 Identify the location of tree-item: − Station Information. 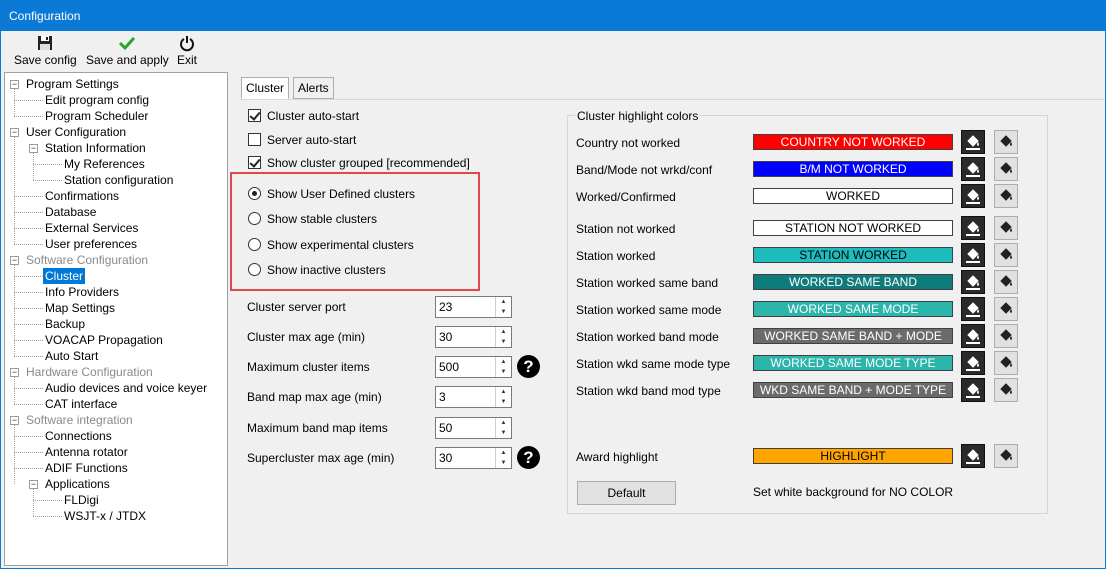
(115, 148).